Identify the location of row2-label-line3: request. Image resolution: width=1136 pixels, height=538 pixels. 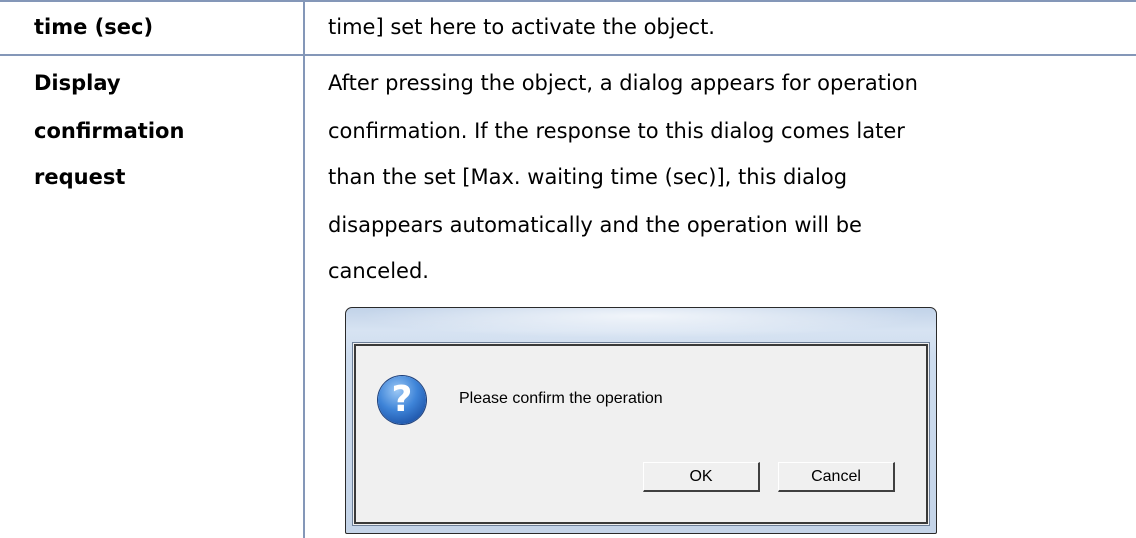
(80, 177).